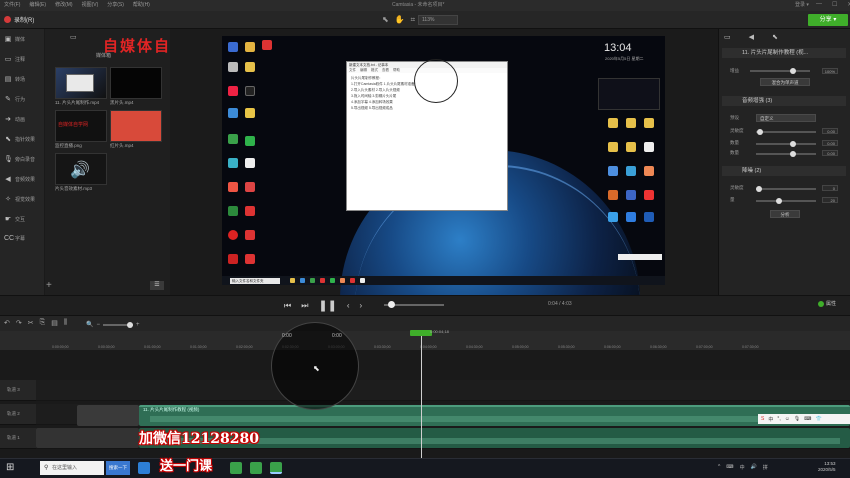 Image resolution: width=850 pixels, height=478 pixels. What do you see at coordinates (754, 467) in the screenshot?
I see `tray-volume-icon: 🔊` at bounding box center [754, 467].